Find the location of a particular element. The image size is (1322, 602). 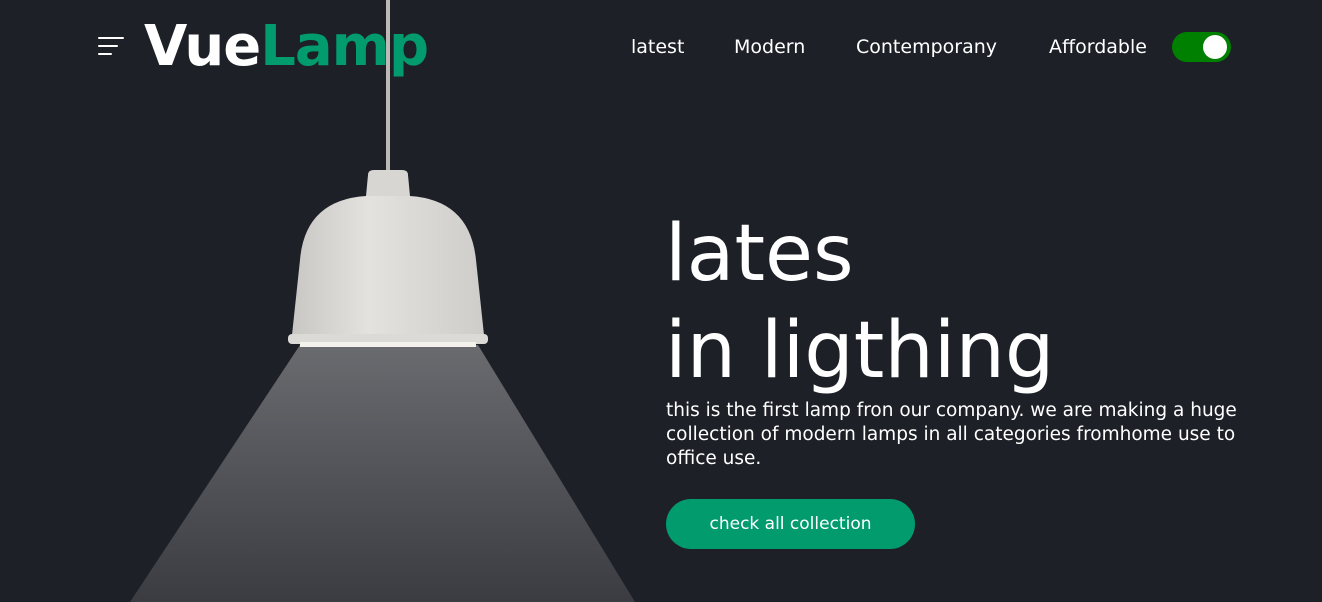

check-collection-button: check all collection is located at coordinates (790, 524).